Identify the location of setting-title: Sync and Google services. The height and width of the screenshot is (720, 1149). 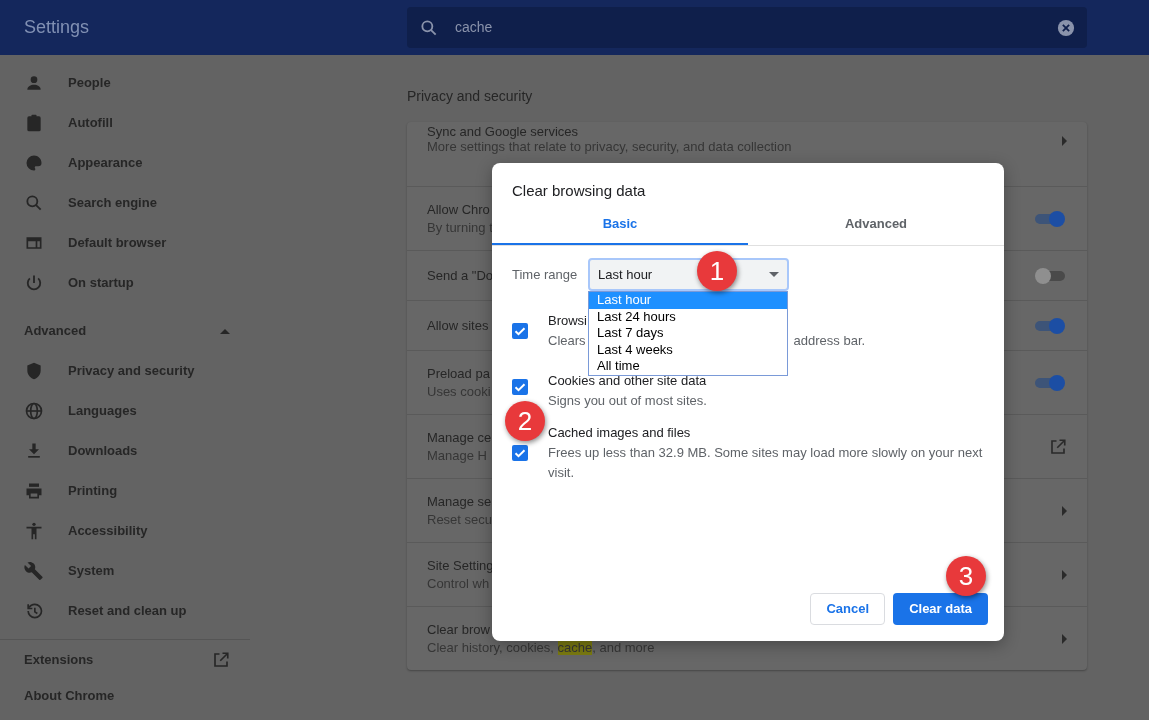
(503, 131).